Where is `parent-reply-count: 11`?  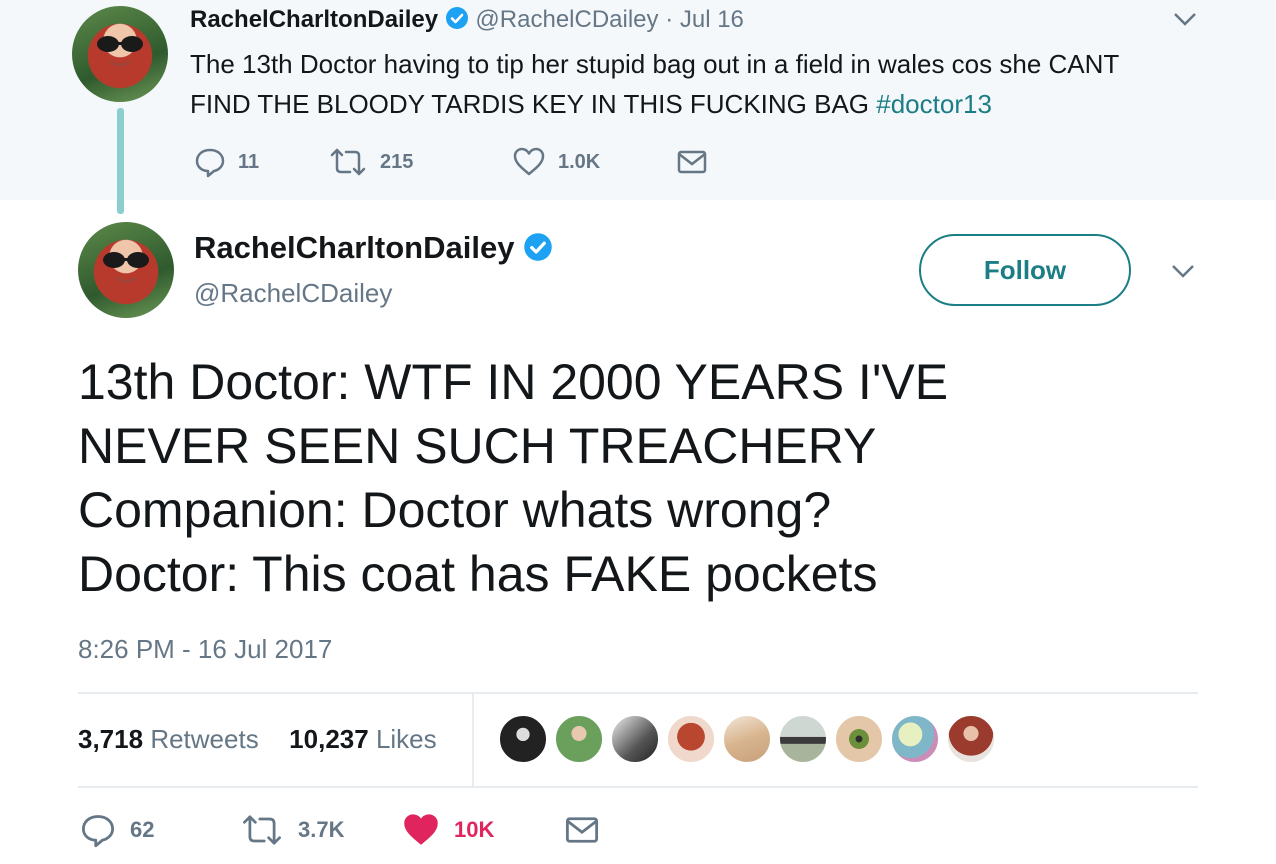
parent-reply-count: 11 is located at coordinates (249, 161).